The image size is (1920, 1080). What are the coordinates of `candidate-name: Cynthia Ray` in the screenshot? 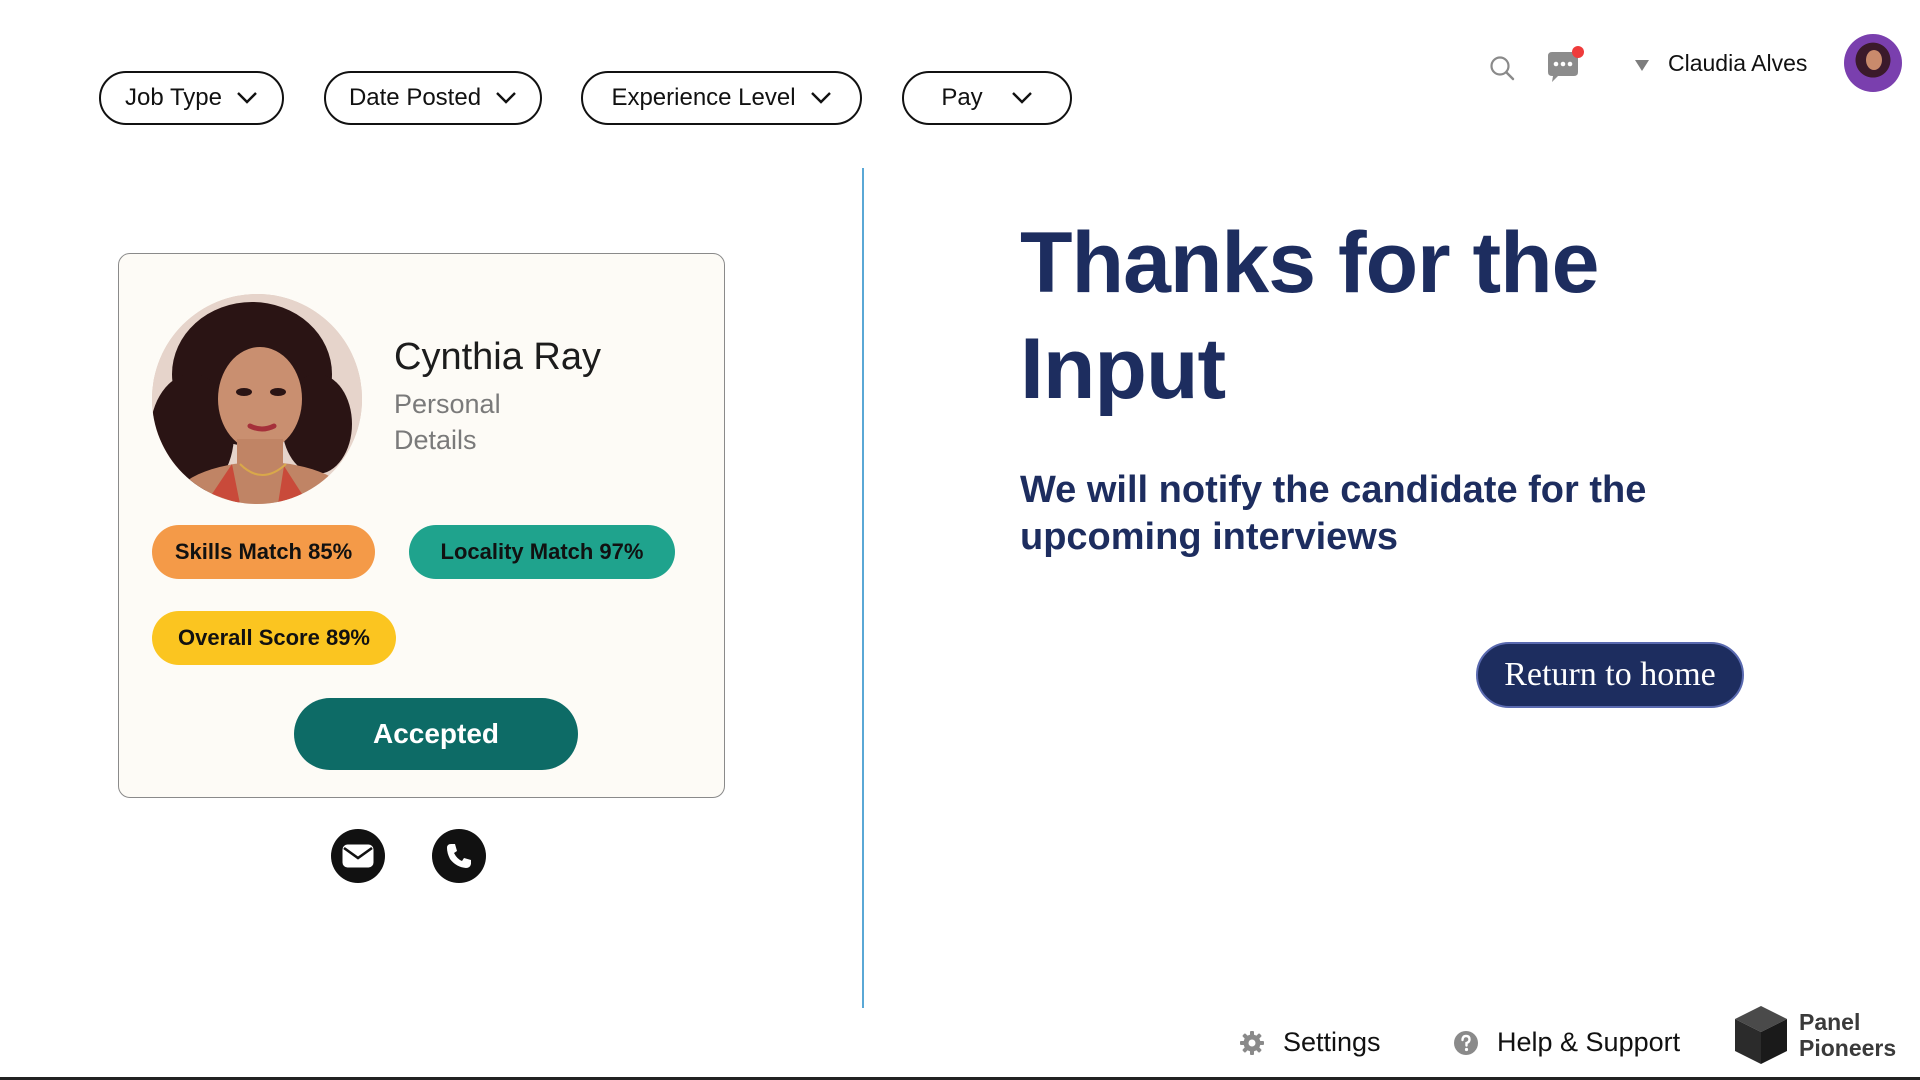 It's located at (497, 357).